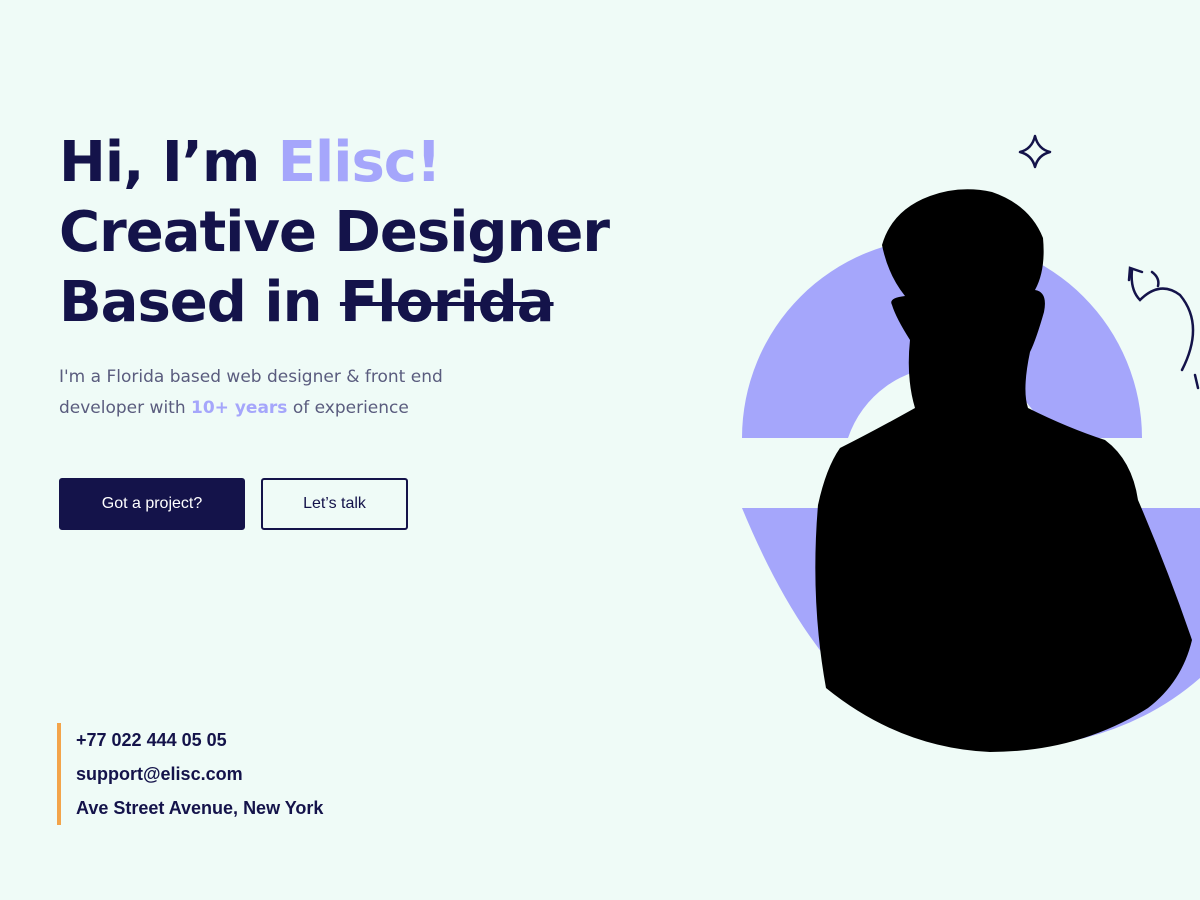 The width and height of the screenshot is (1200, 900). I want to click on contact-address: Ave Street Avenue, New York, so click(200, 808).